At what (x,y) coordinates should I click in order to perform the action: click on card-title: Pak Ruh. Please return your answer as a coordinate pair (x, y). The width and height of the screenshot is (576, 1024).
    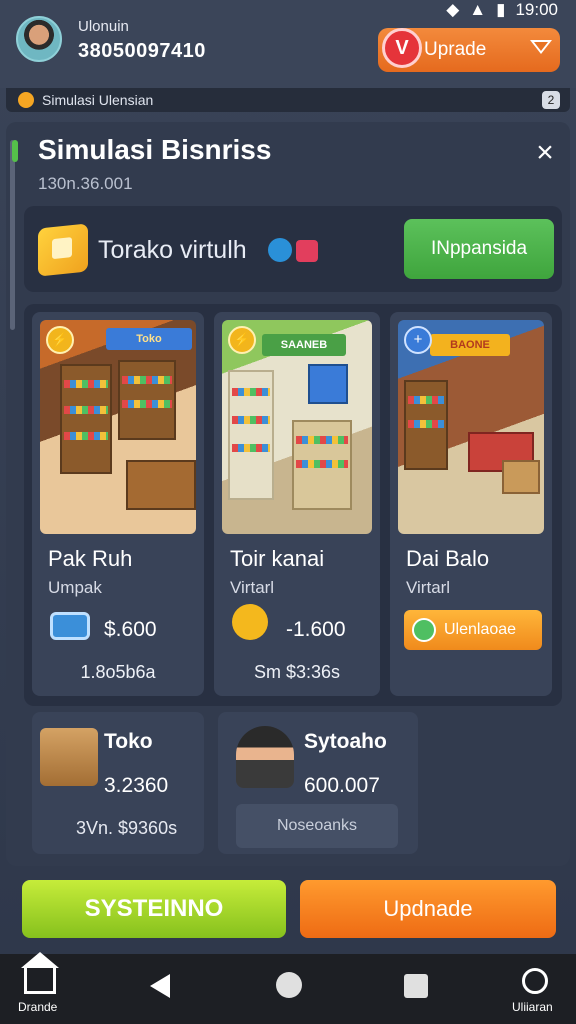
    Looking at the image, I should click on (90, 558).